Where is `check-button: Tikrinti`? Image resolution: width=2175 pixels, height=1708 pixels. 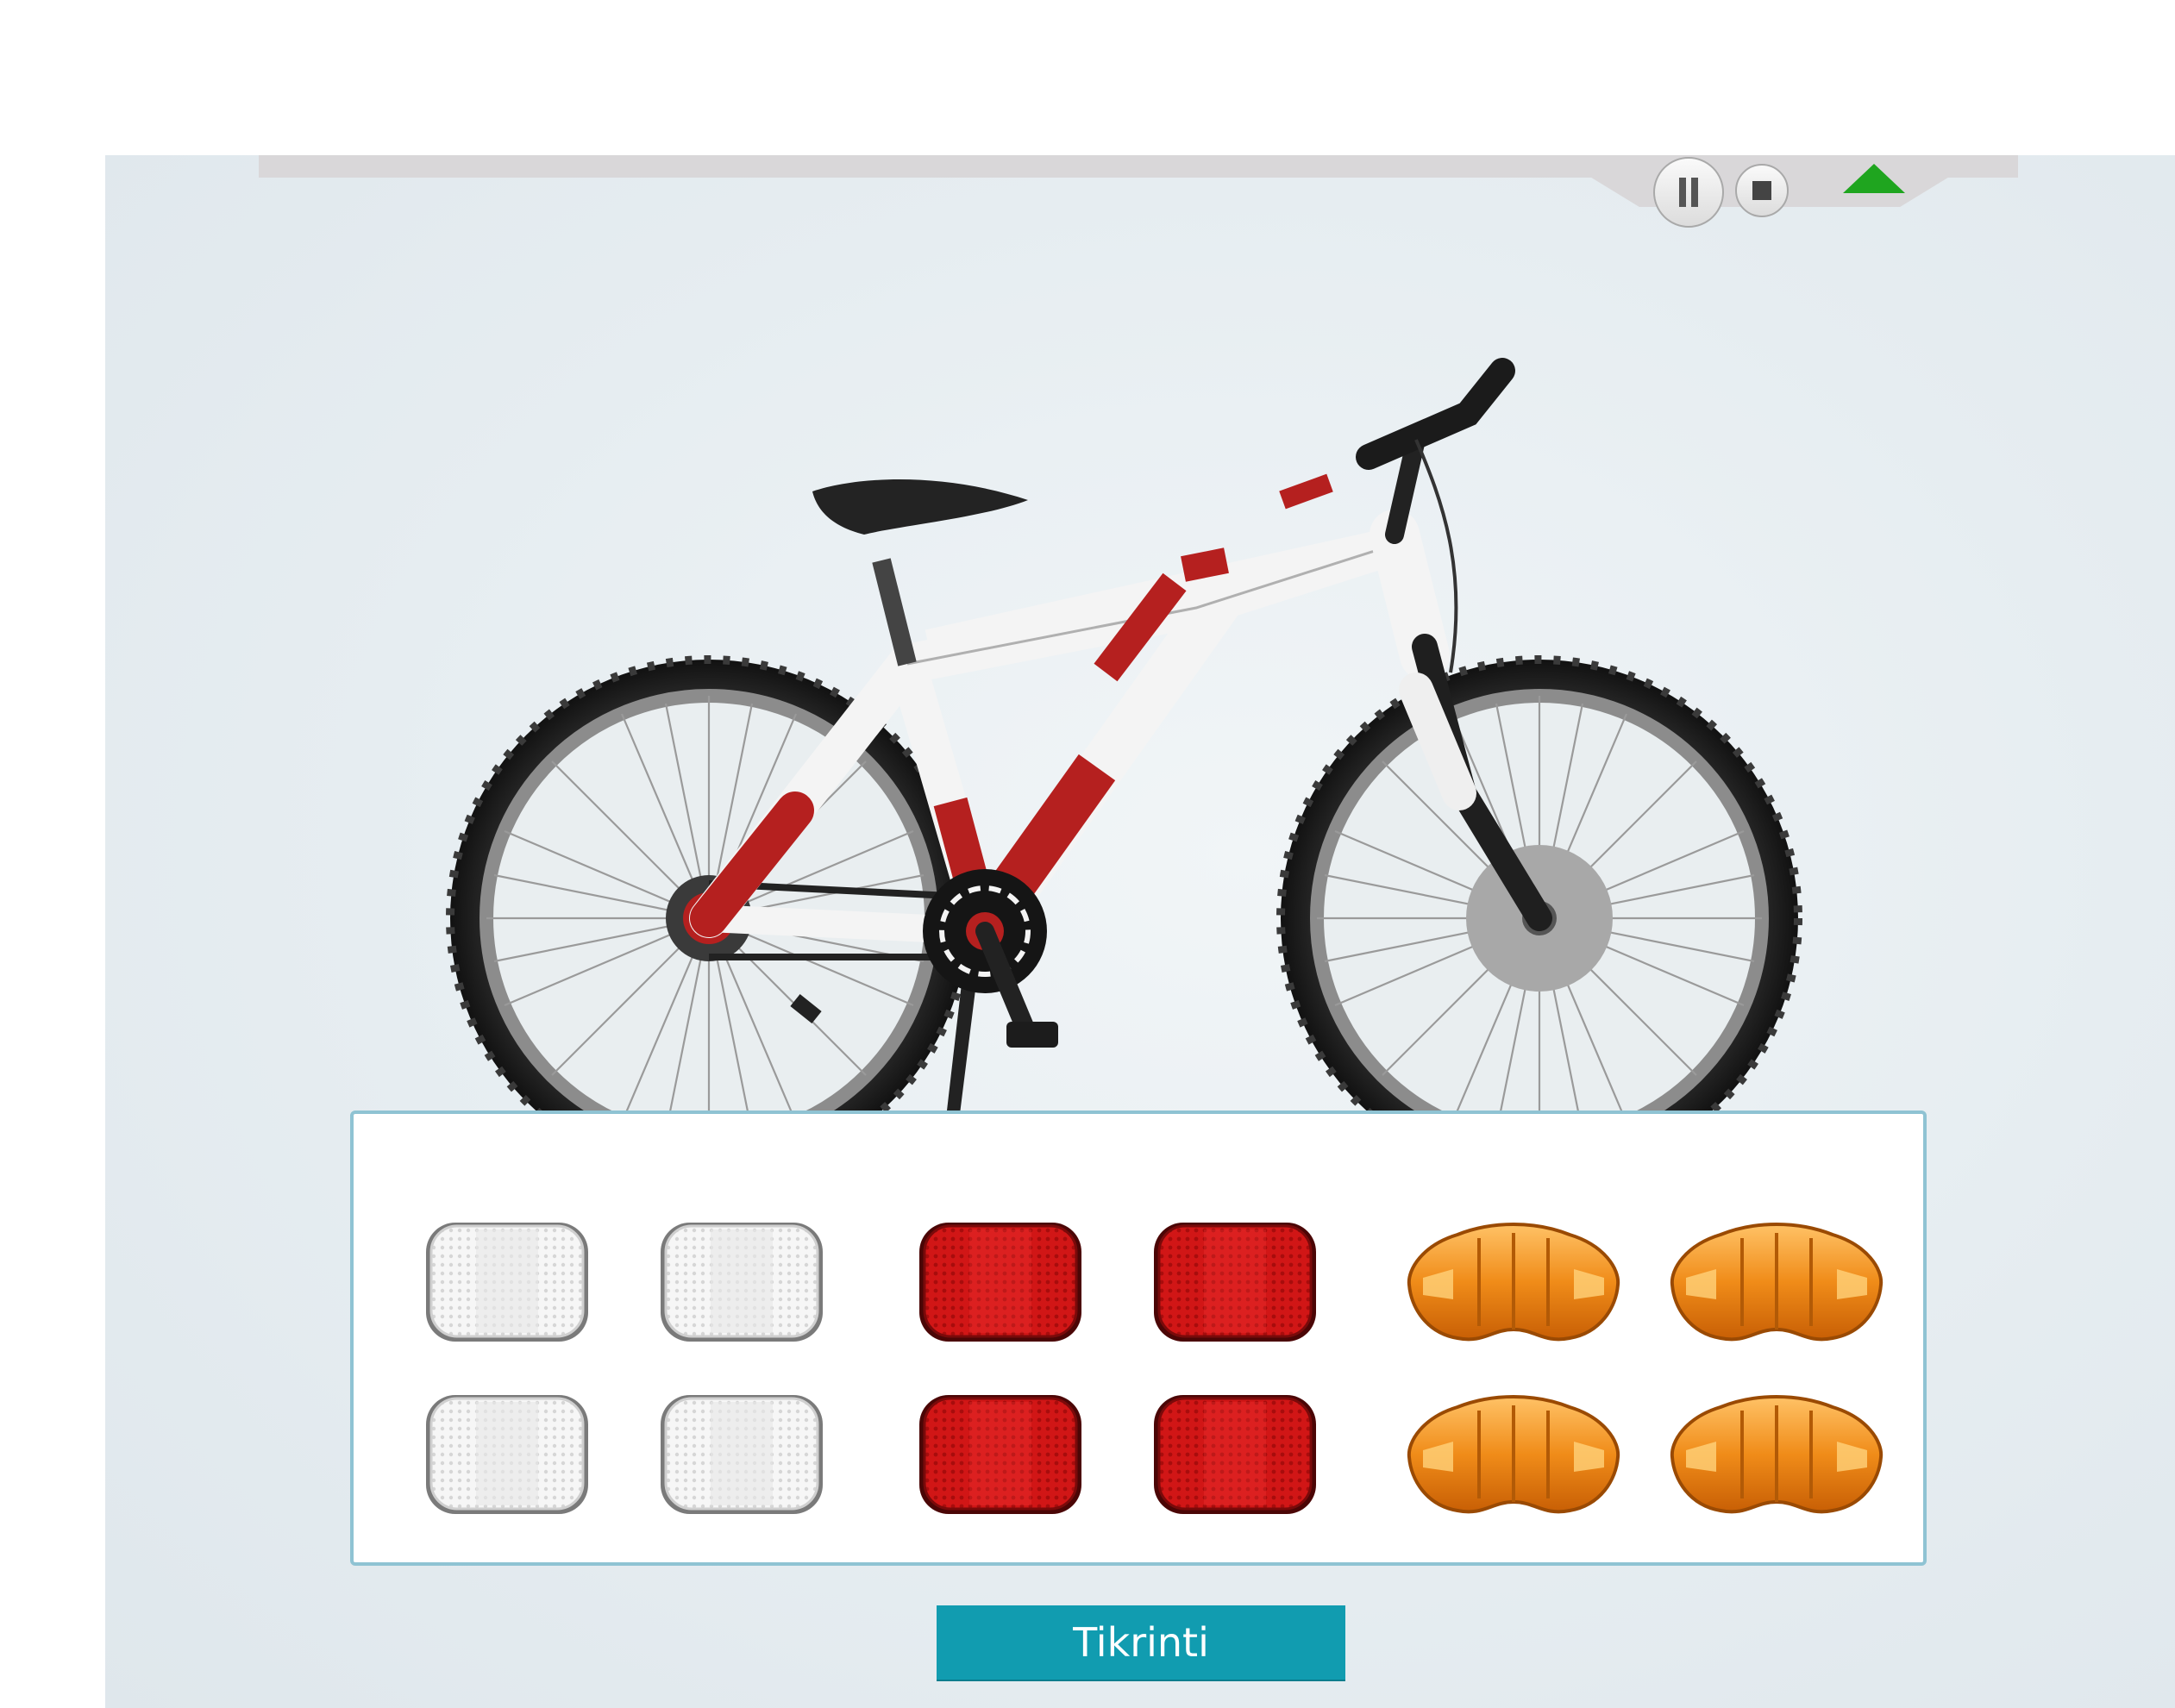
check-button: Tikrinti is located at coordinates (1141, 1642).